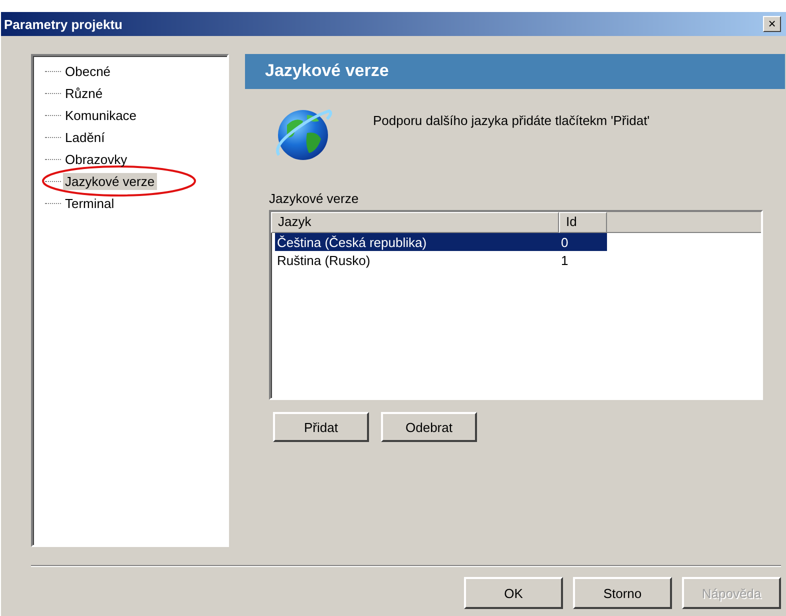 Image resolution: width=786 pixels, height=616 pixels. What do you see at coordinates (441, 260) in the screenshot?
I see `table-row: Ruština (Rusko) 1` at bounding box center [441, 260].